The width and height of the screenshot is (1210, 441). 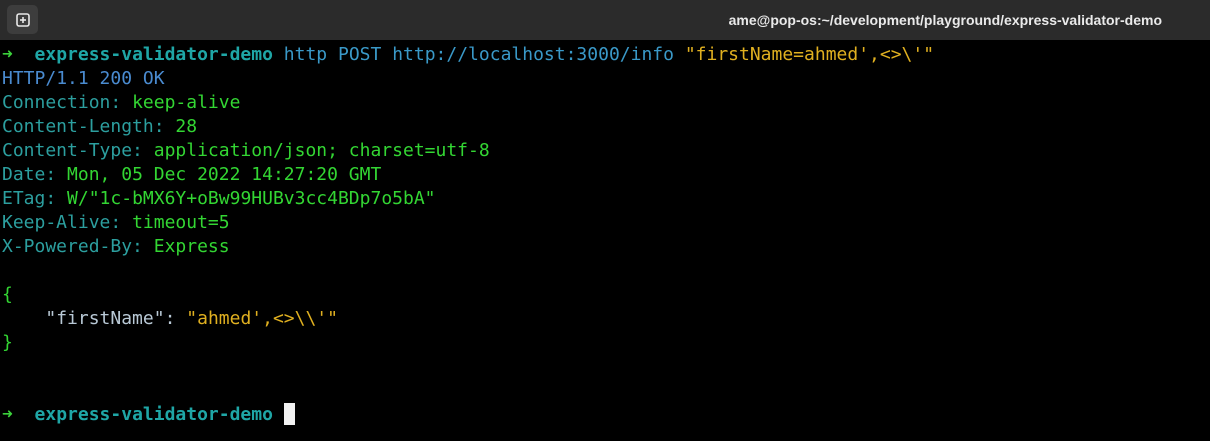 I want to click on header-key: Content-Type, so click(x=67, y=150).